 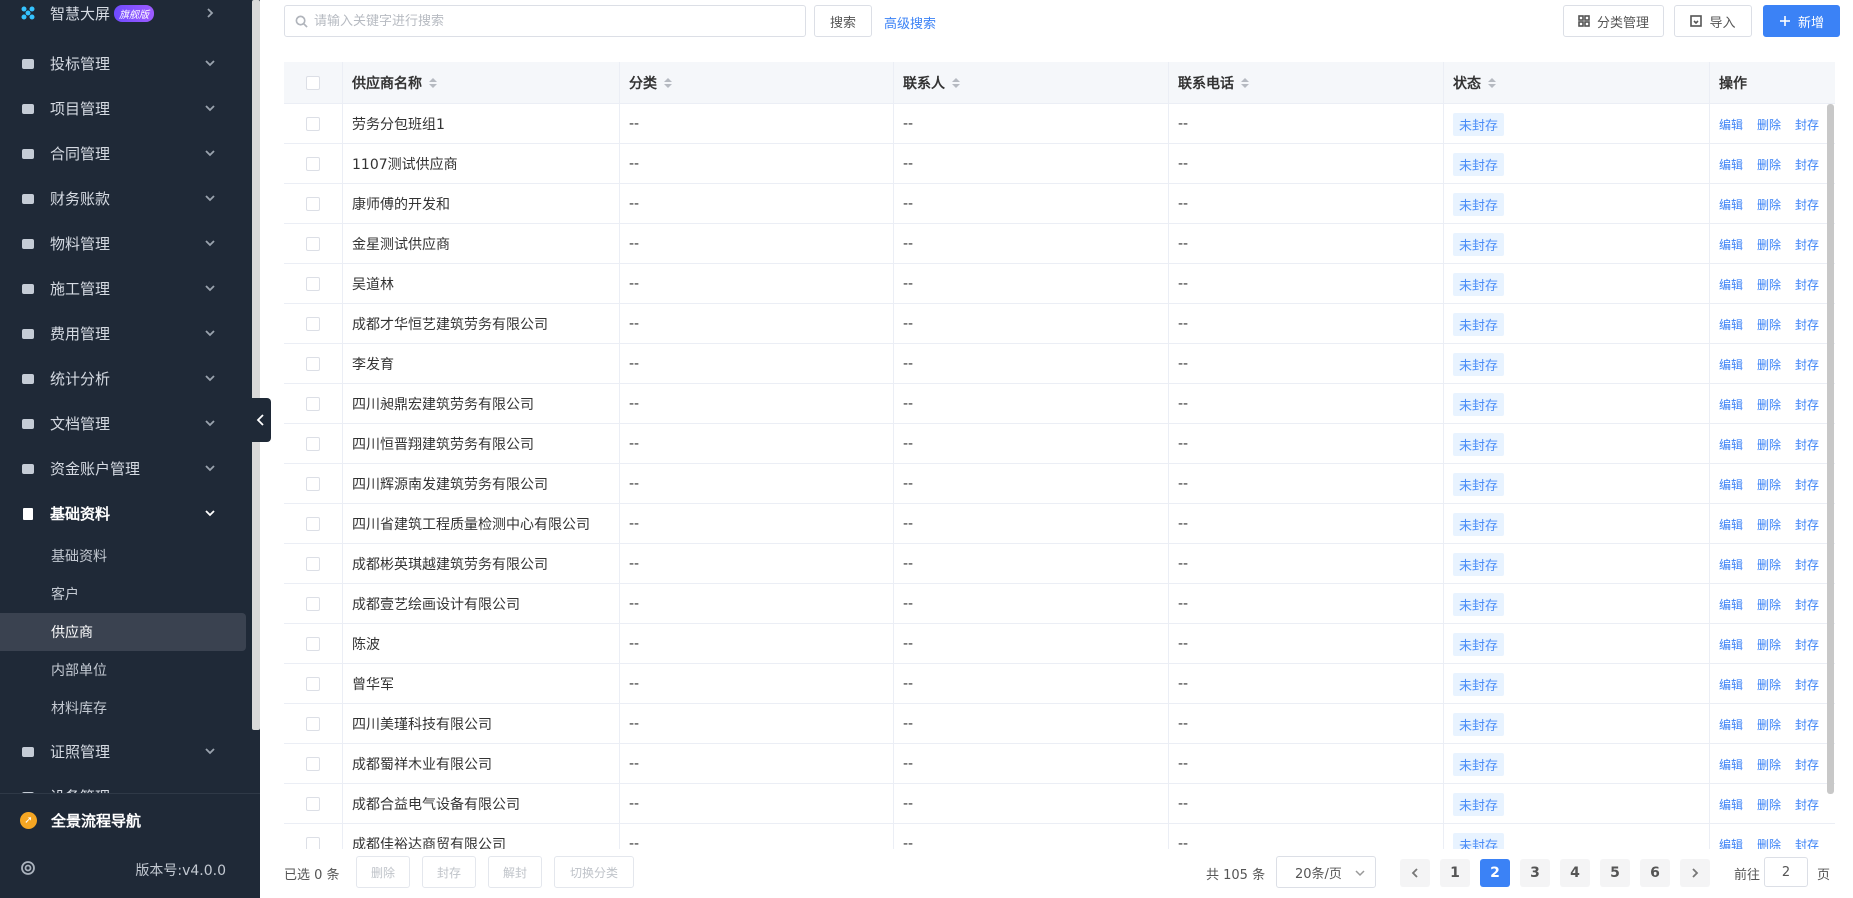 I want to click on sidebar-item-0: 投标管理, so click(x=126, y=63).